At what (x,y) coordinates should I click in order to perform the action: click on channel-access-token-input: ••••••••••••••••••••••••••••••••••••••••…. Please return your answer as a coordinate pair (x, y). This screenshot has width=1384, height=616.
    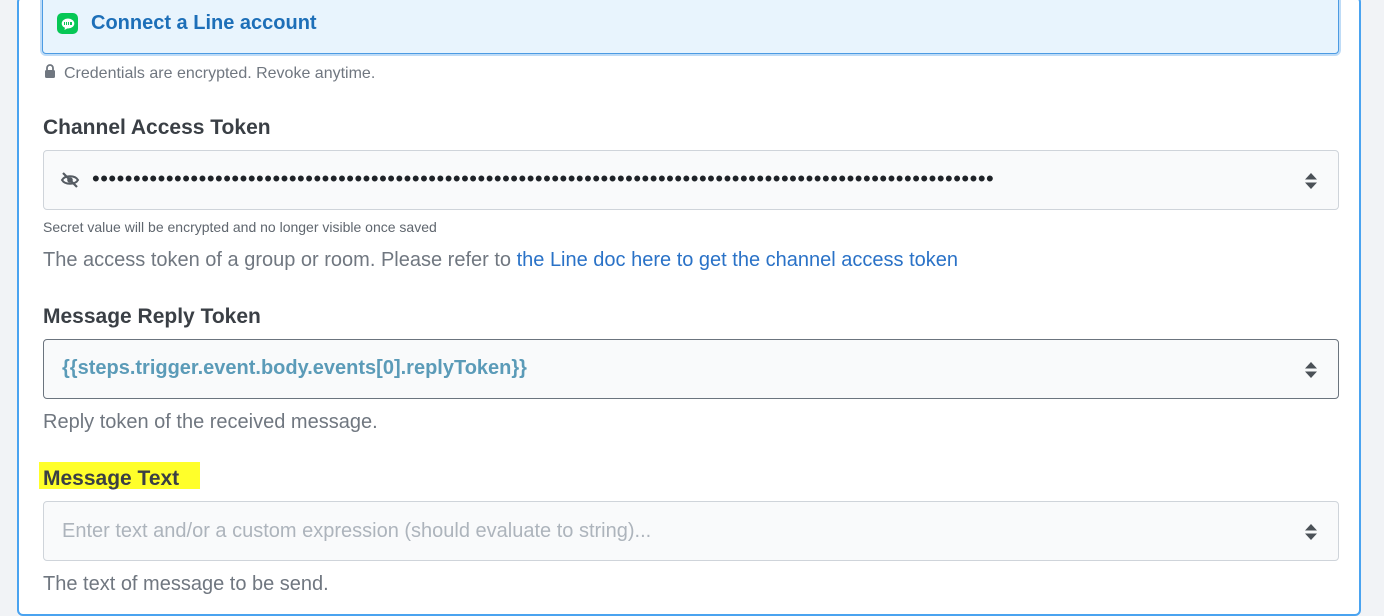
    Looking at the image, I should click on (691, 180).